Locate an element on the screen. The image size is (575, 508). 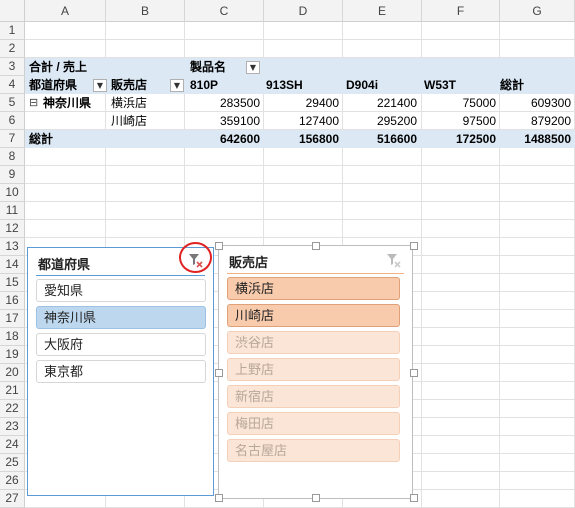
row-header: 1 is located at coordinates (12, 31).